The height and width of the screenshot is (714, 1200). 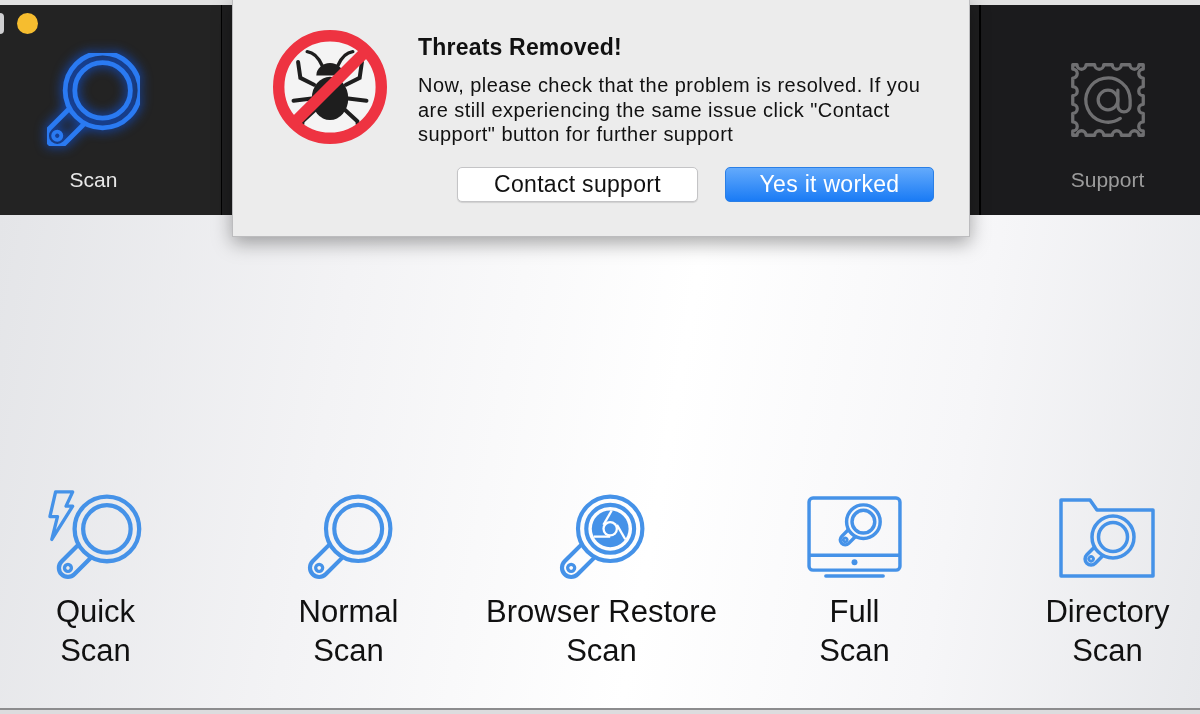 What do you see at coordinates (670, 110) in the screenshot?
I see `dialog-message: Now, please check that the problem is resolved. If you are still experiencing the same issue click "Contact support" button for further support` at bounding box center [670, 110].